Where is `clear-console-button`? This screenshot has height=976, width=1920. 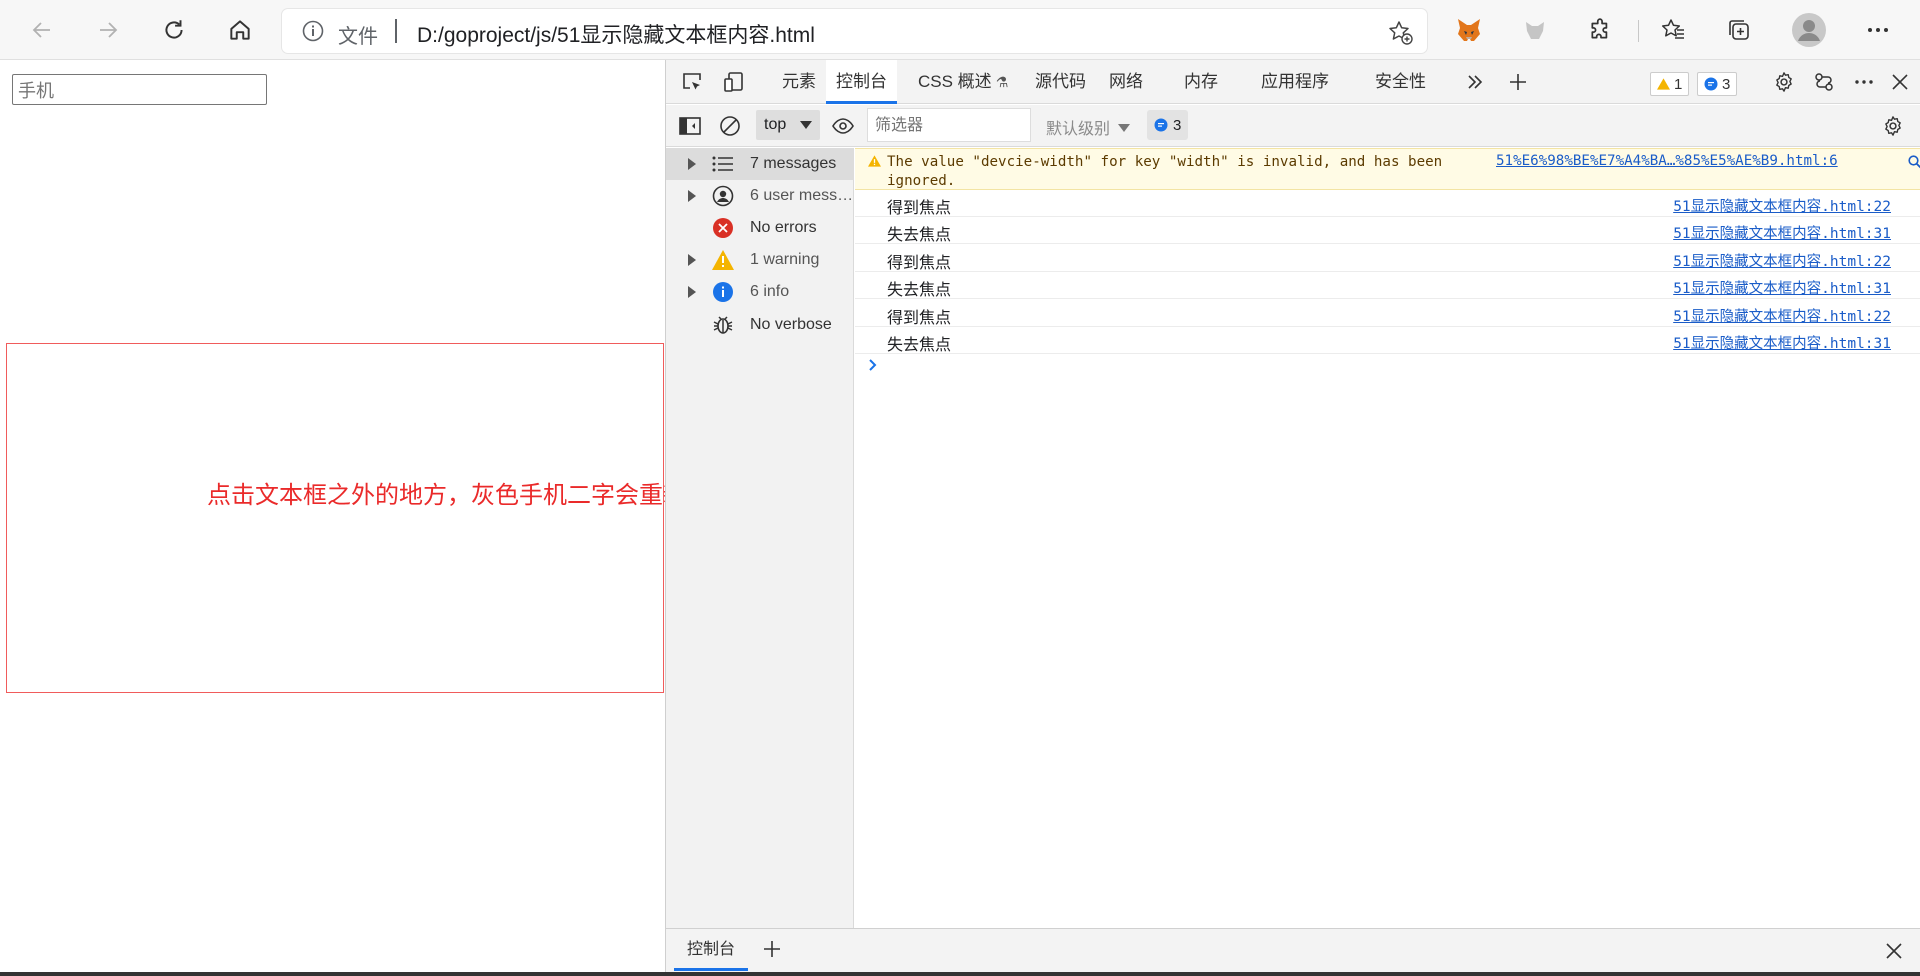 clear-console-button is located at coordinates (730, 126).